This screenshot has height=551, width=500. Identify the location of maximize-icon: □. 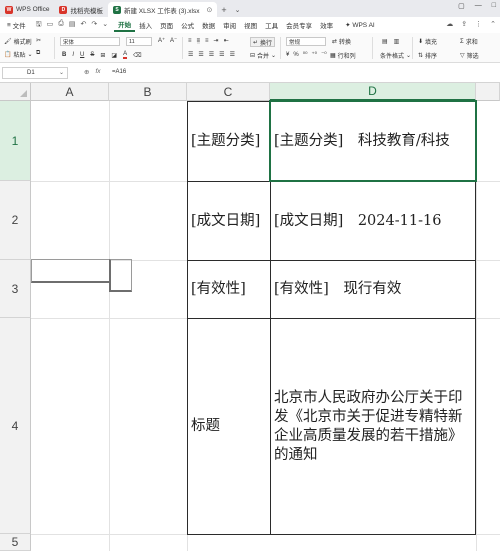
(494, 6).